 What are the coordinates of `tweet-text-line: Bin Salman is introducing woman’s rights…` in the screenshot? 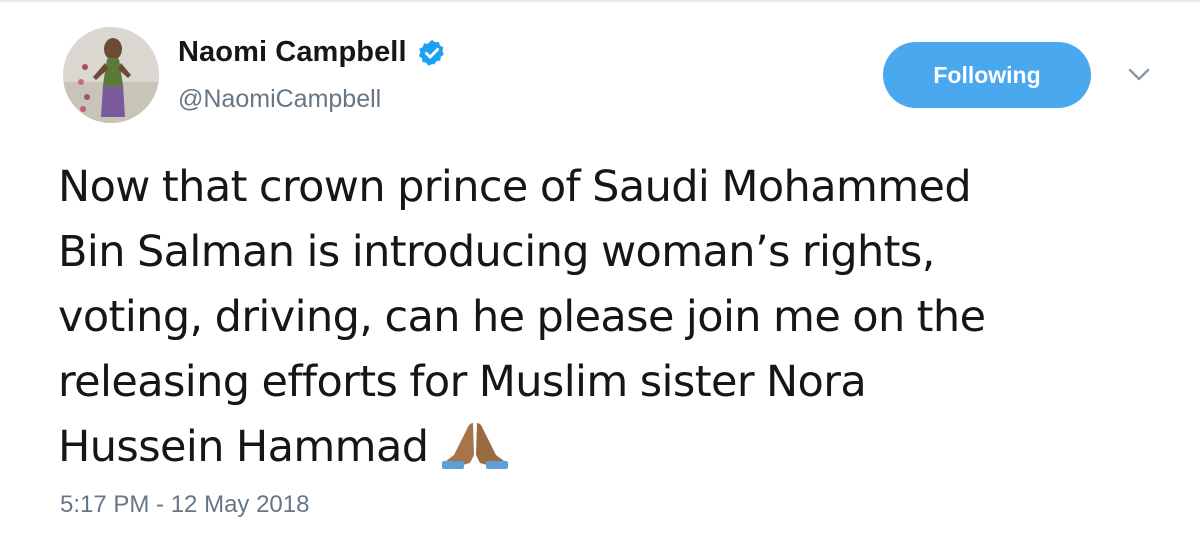 It's located at (496, 252).